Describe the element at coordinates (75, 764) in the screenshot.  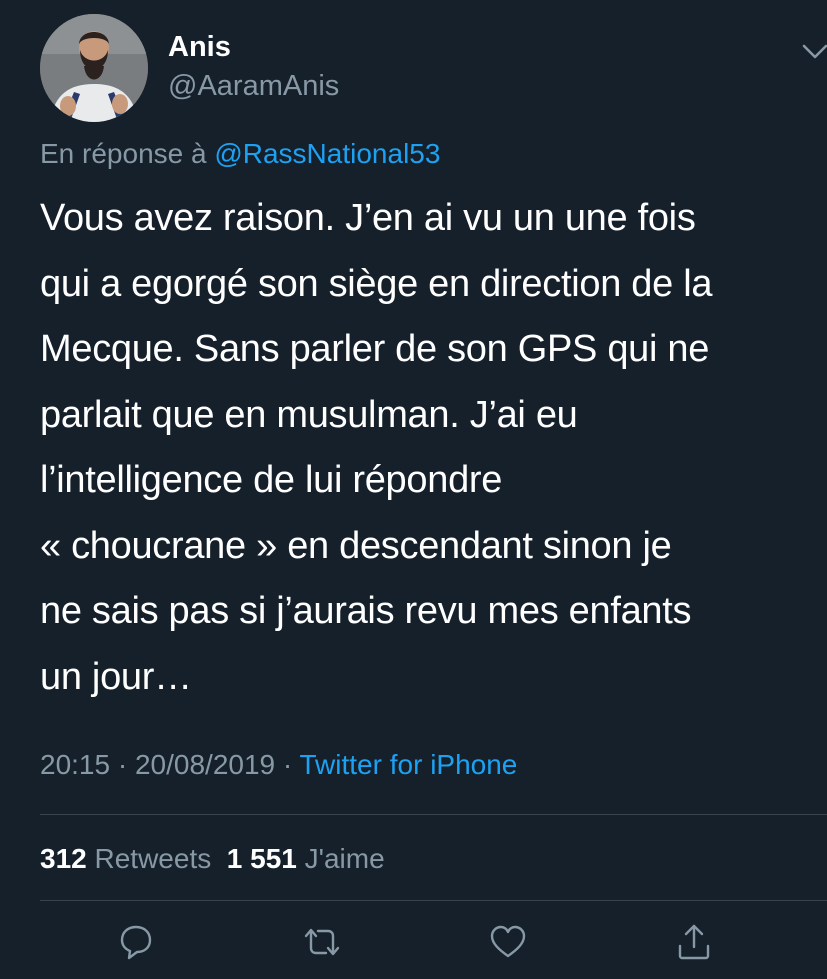
I see `tweet-time: 20:15` at that location.